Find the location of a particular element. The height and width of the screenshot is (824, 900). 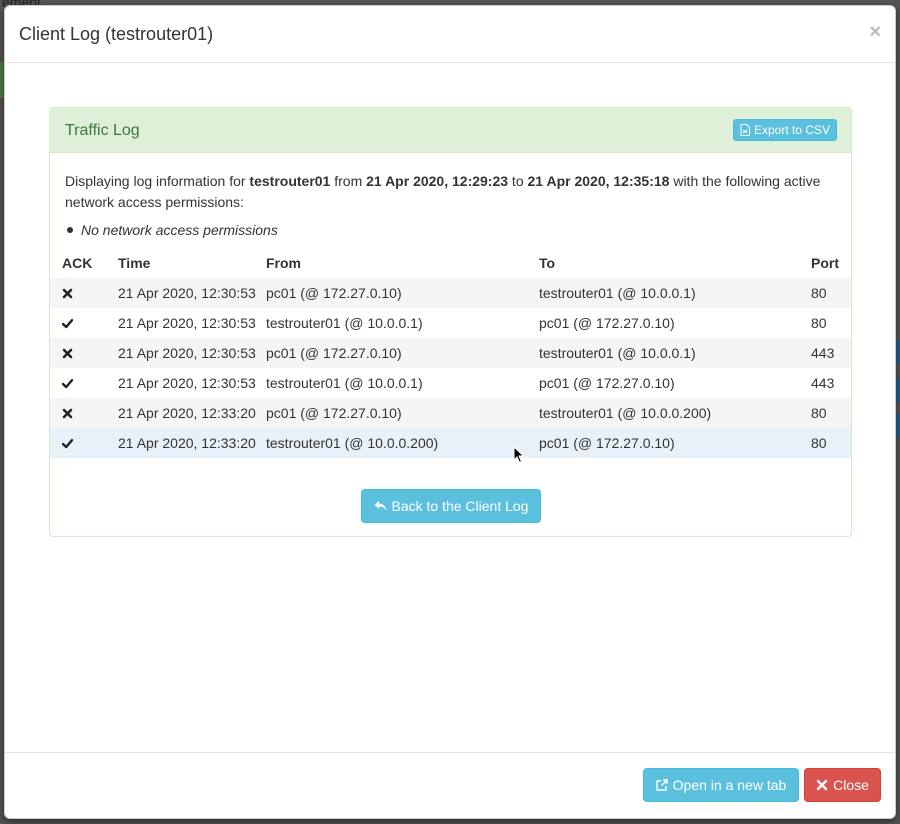

modal-close-icon: × is located at coordinates (875, 32).